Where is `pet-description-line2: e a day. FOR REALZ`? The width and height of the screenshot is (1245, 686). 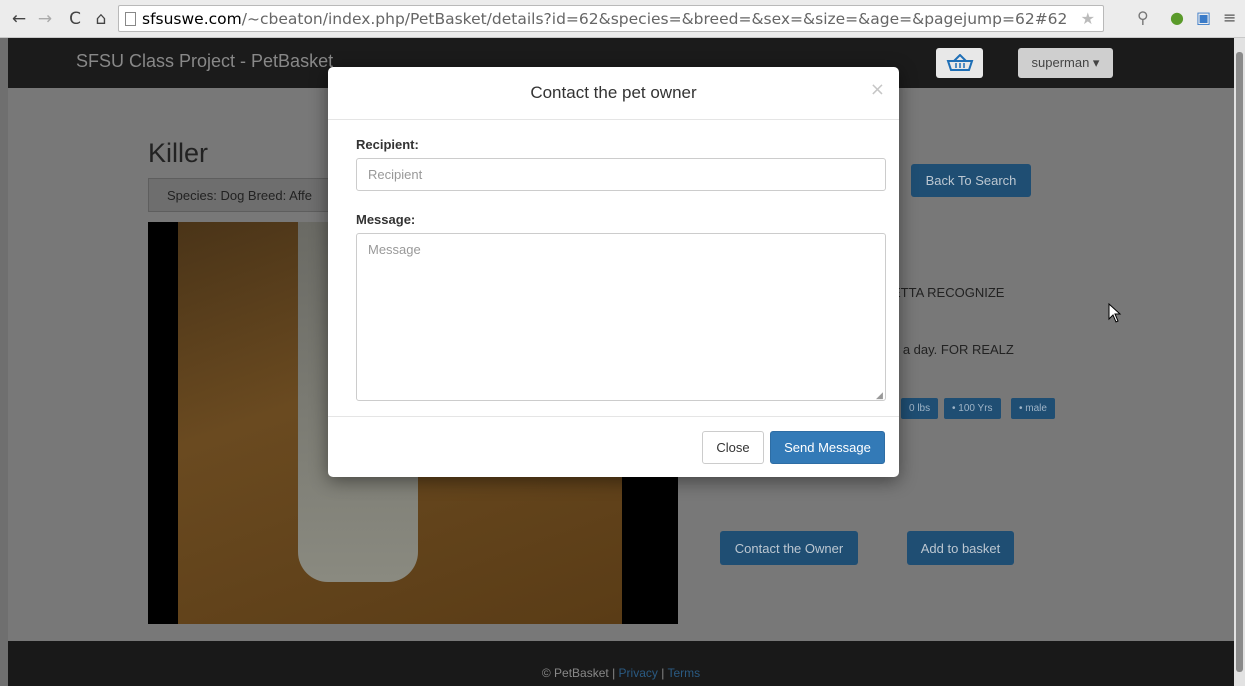 pet-description-line2: e a day. FOR REALZ is located at coordinates (953, 349).